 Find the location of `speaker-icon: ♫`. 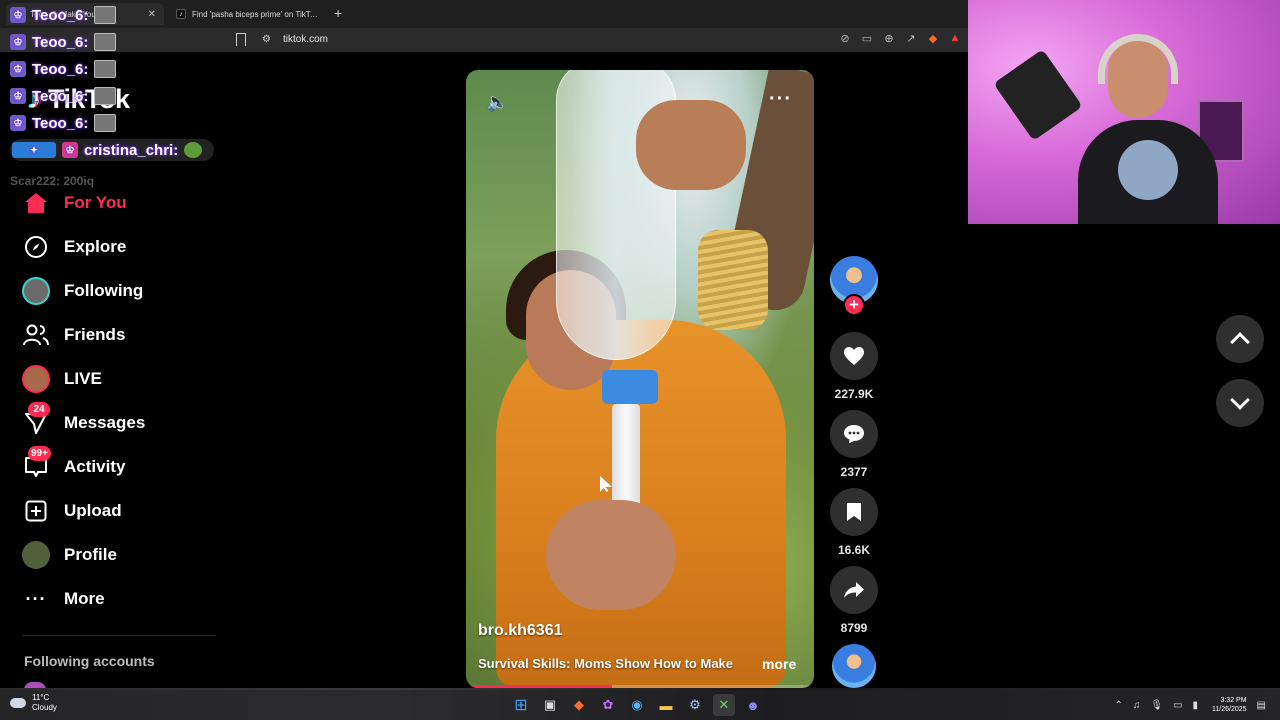

speaker-icon: ♫ is located at coordinates (1137, 705).